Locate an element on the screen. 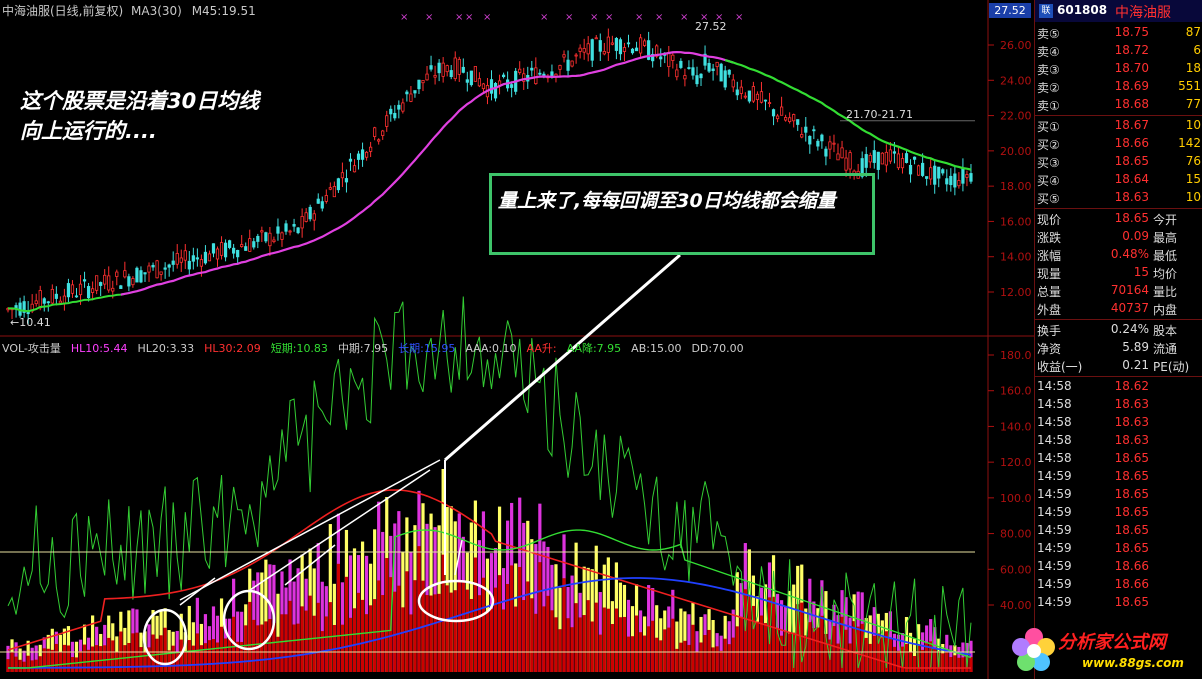  tick-row-7: 14:59 18.65 is located at coordinates (1118, 513).